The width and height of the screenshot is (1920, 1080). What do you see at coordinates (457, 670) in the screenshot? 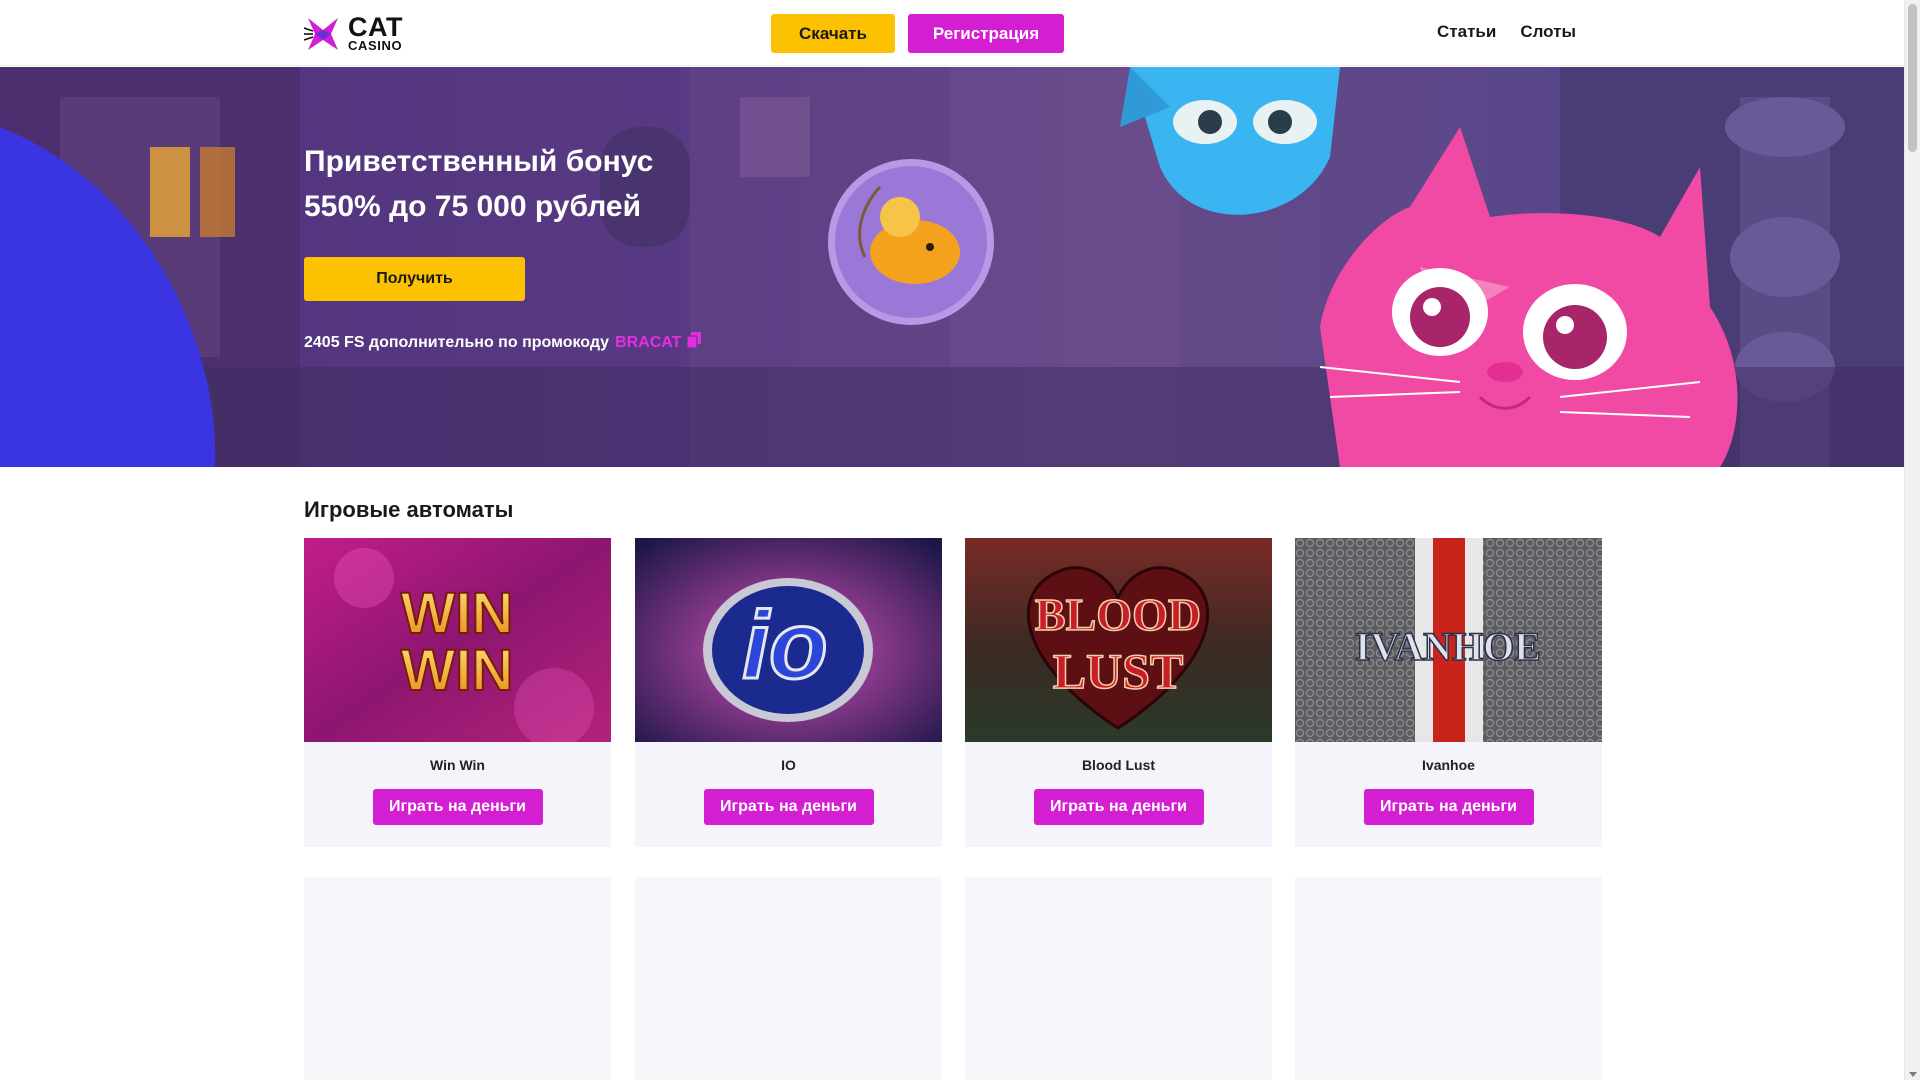
I see `svg-text: WIN` at bounding box center [457, 670].